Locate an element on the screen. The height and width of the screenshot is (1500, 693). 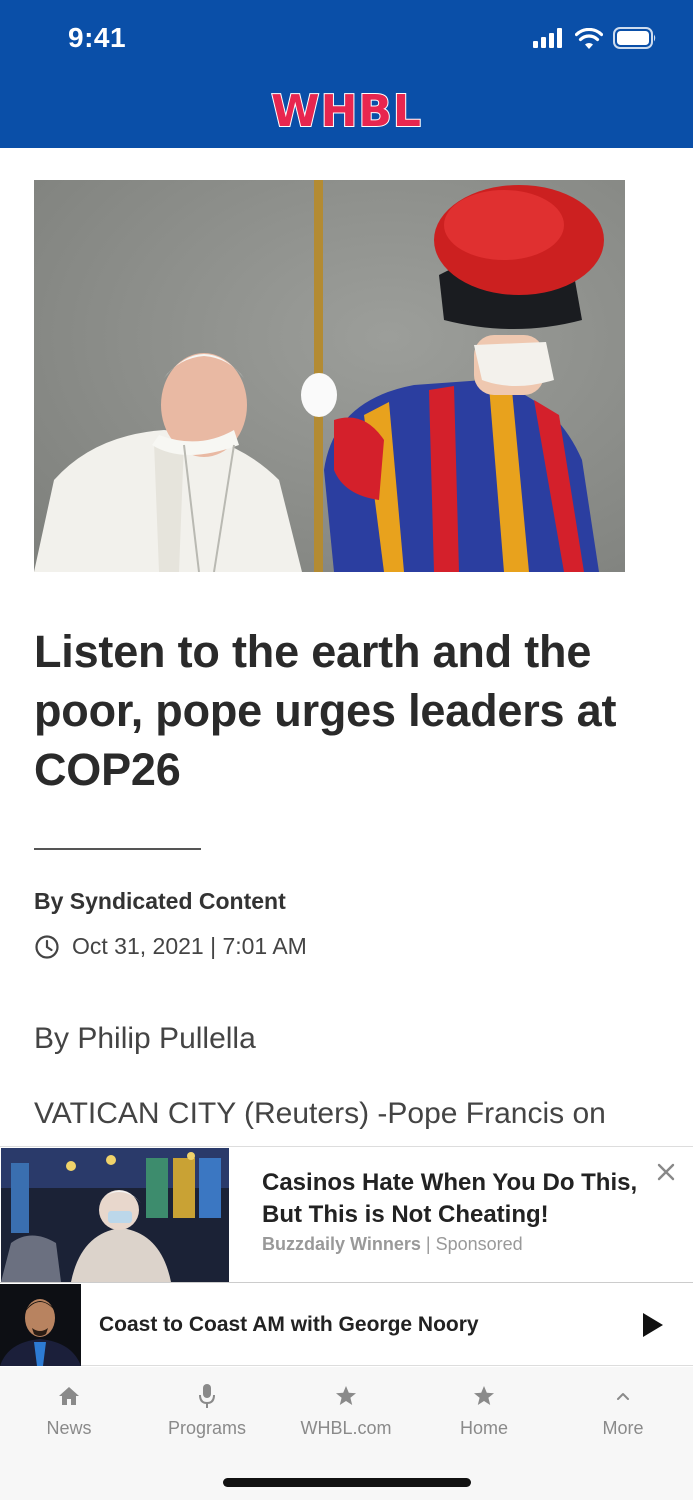
ad-image is located at coordinates (115, 1215).